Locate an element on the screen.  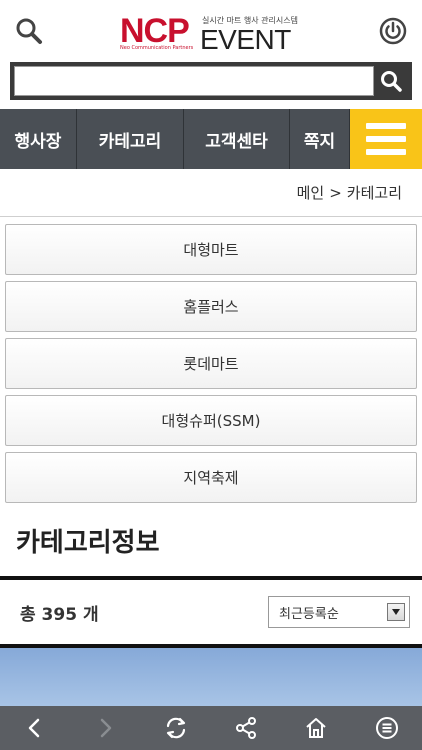
search-bar is located at coordinates (211, 81).